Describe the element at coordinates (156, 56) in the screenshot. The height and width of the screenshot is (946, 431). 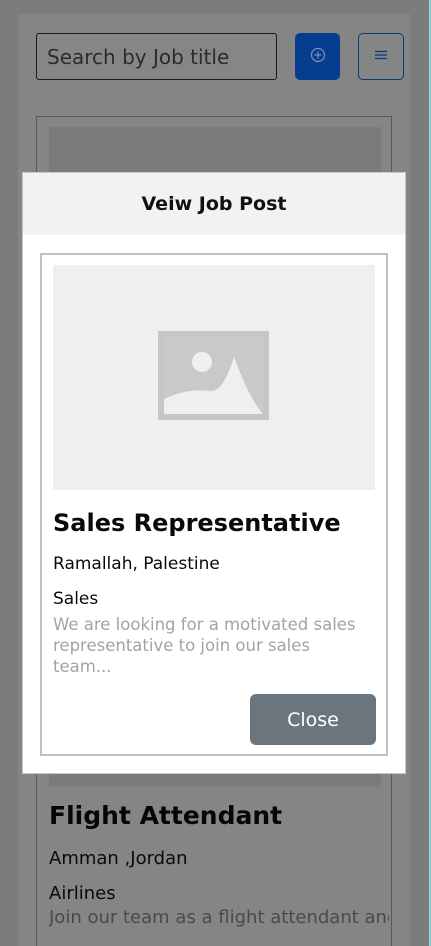
I see `search-input` at that location.